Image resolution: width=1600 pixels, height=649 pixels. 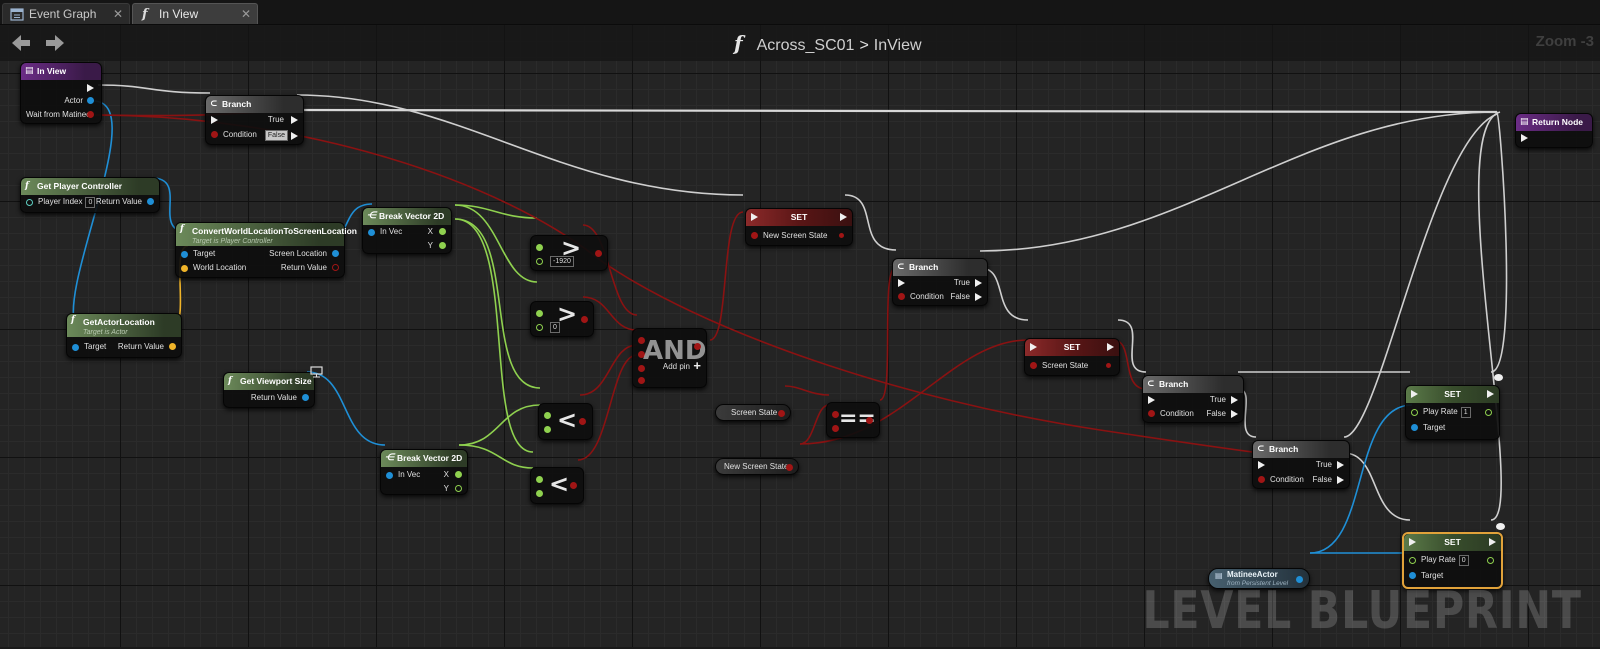 What do you see at coordinates (424, 472) in the screenshot?
I see `break-vector-2d-node-2: ⋲ Break Vector 2D In Vec X Y` at bounding box center [424, 472].